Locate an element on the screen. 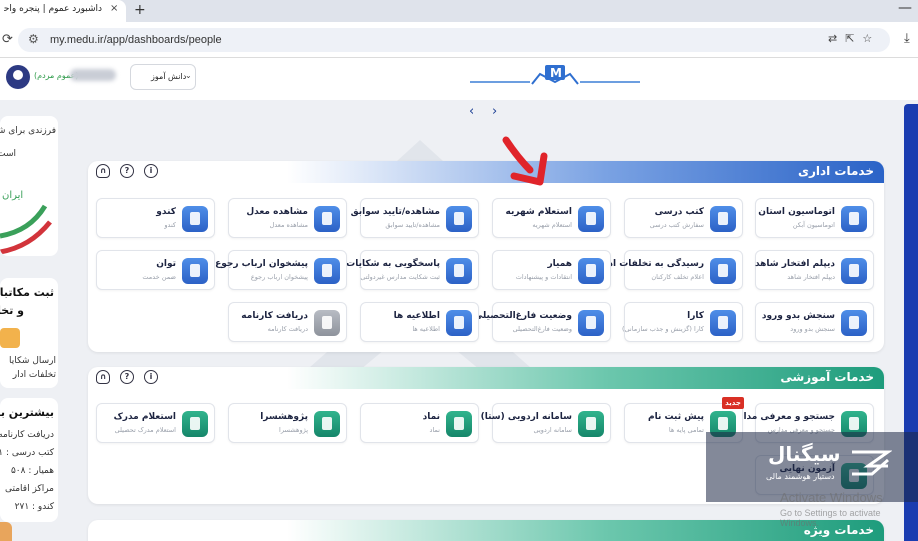 The width and height of the screenshot is (918, 541). service-card: مشاهده/تایید سوابق مشاهده/تایید سوابق is located at coordinates (415, 218).